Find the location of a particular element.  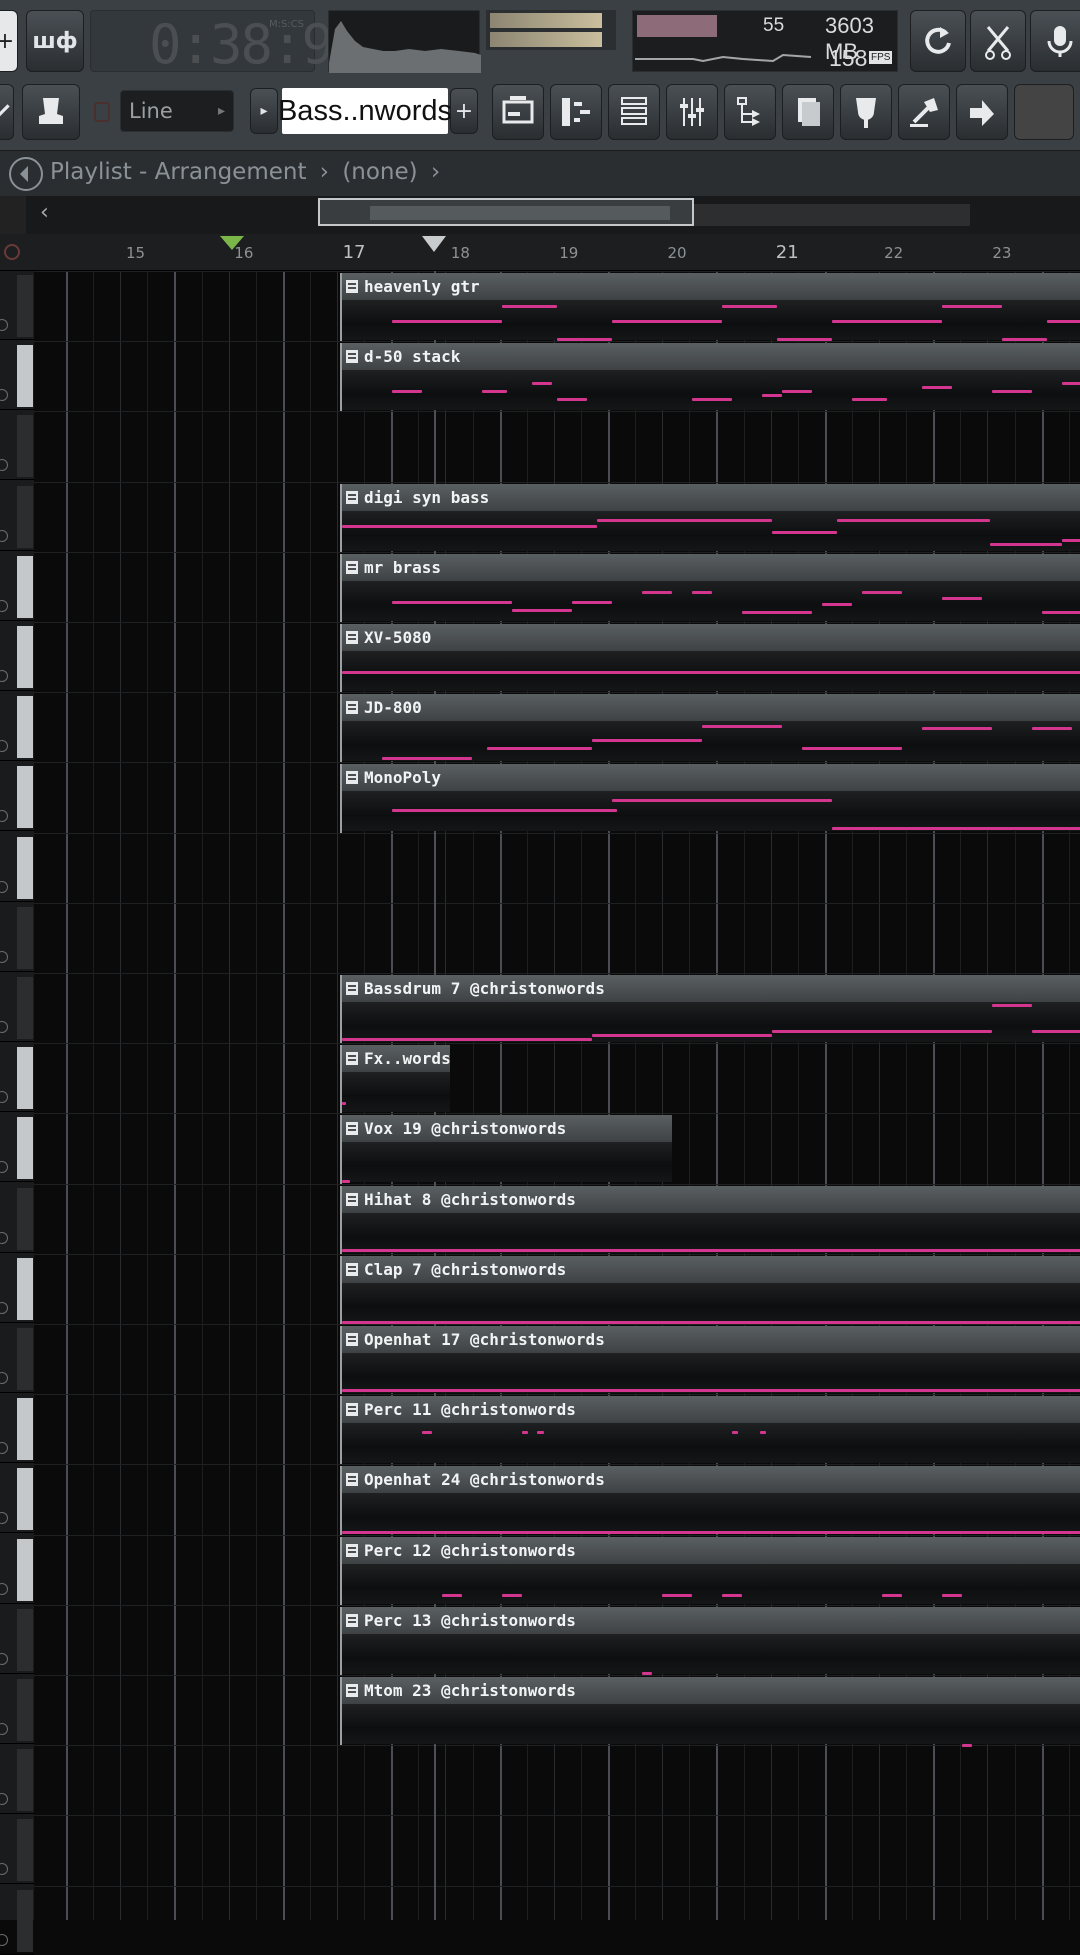

wave-tool-button: шф is located at coordinates (55, 41).